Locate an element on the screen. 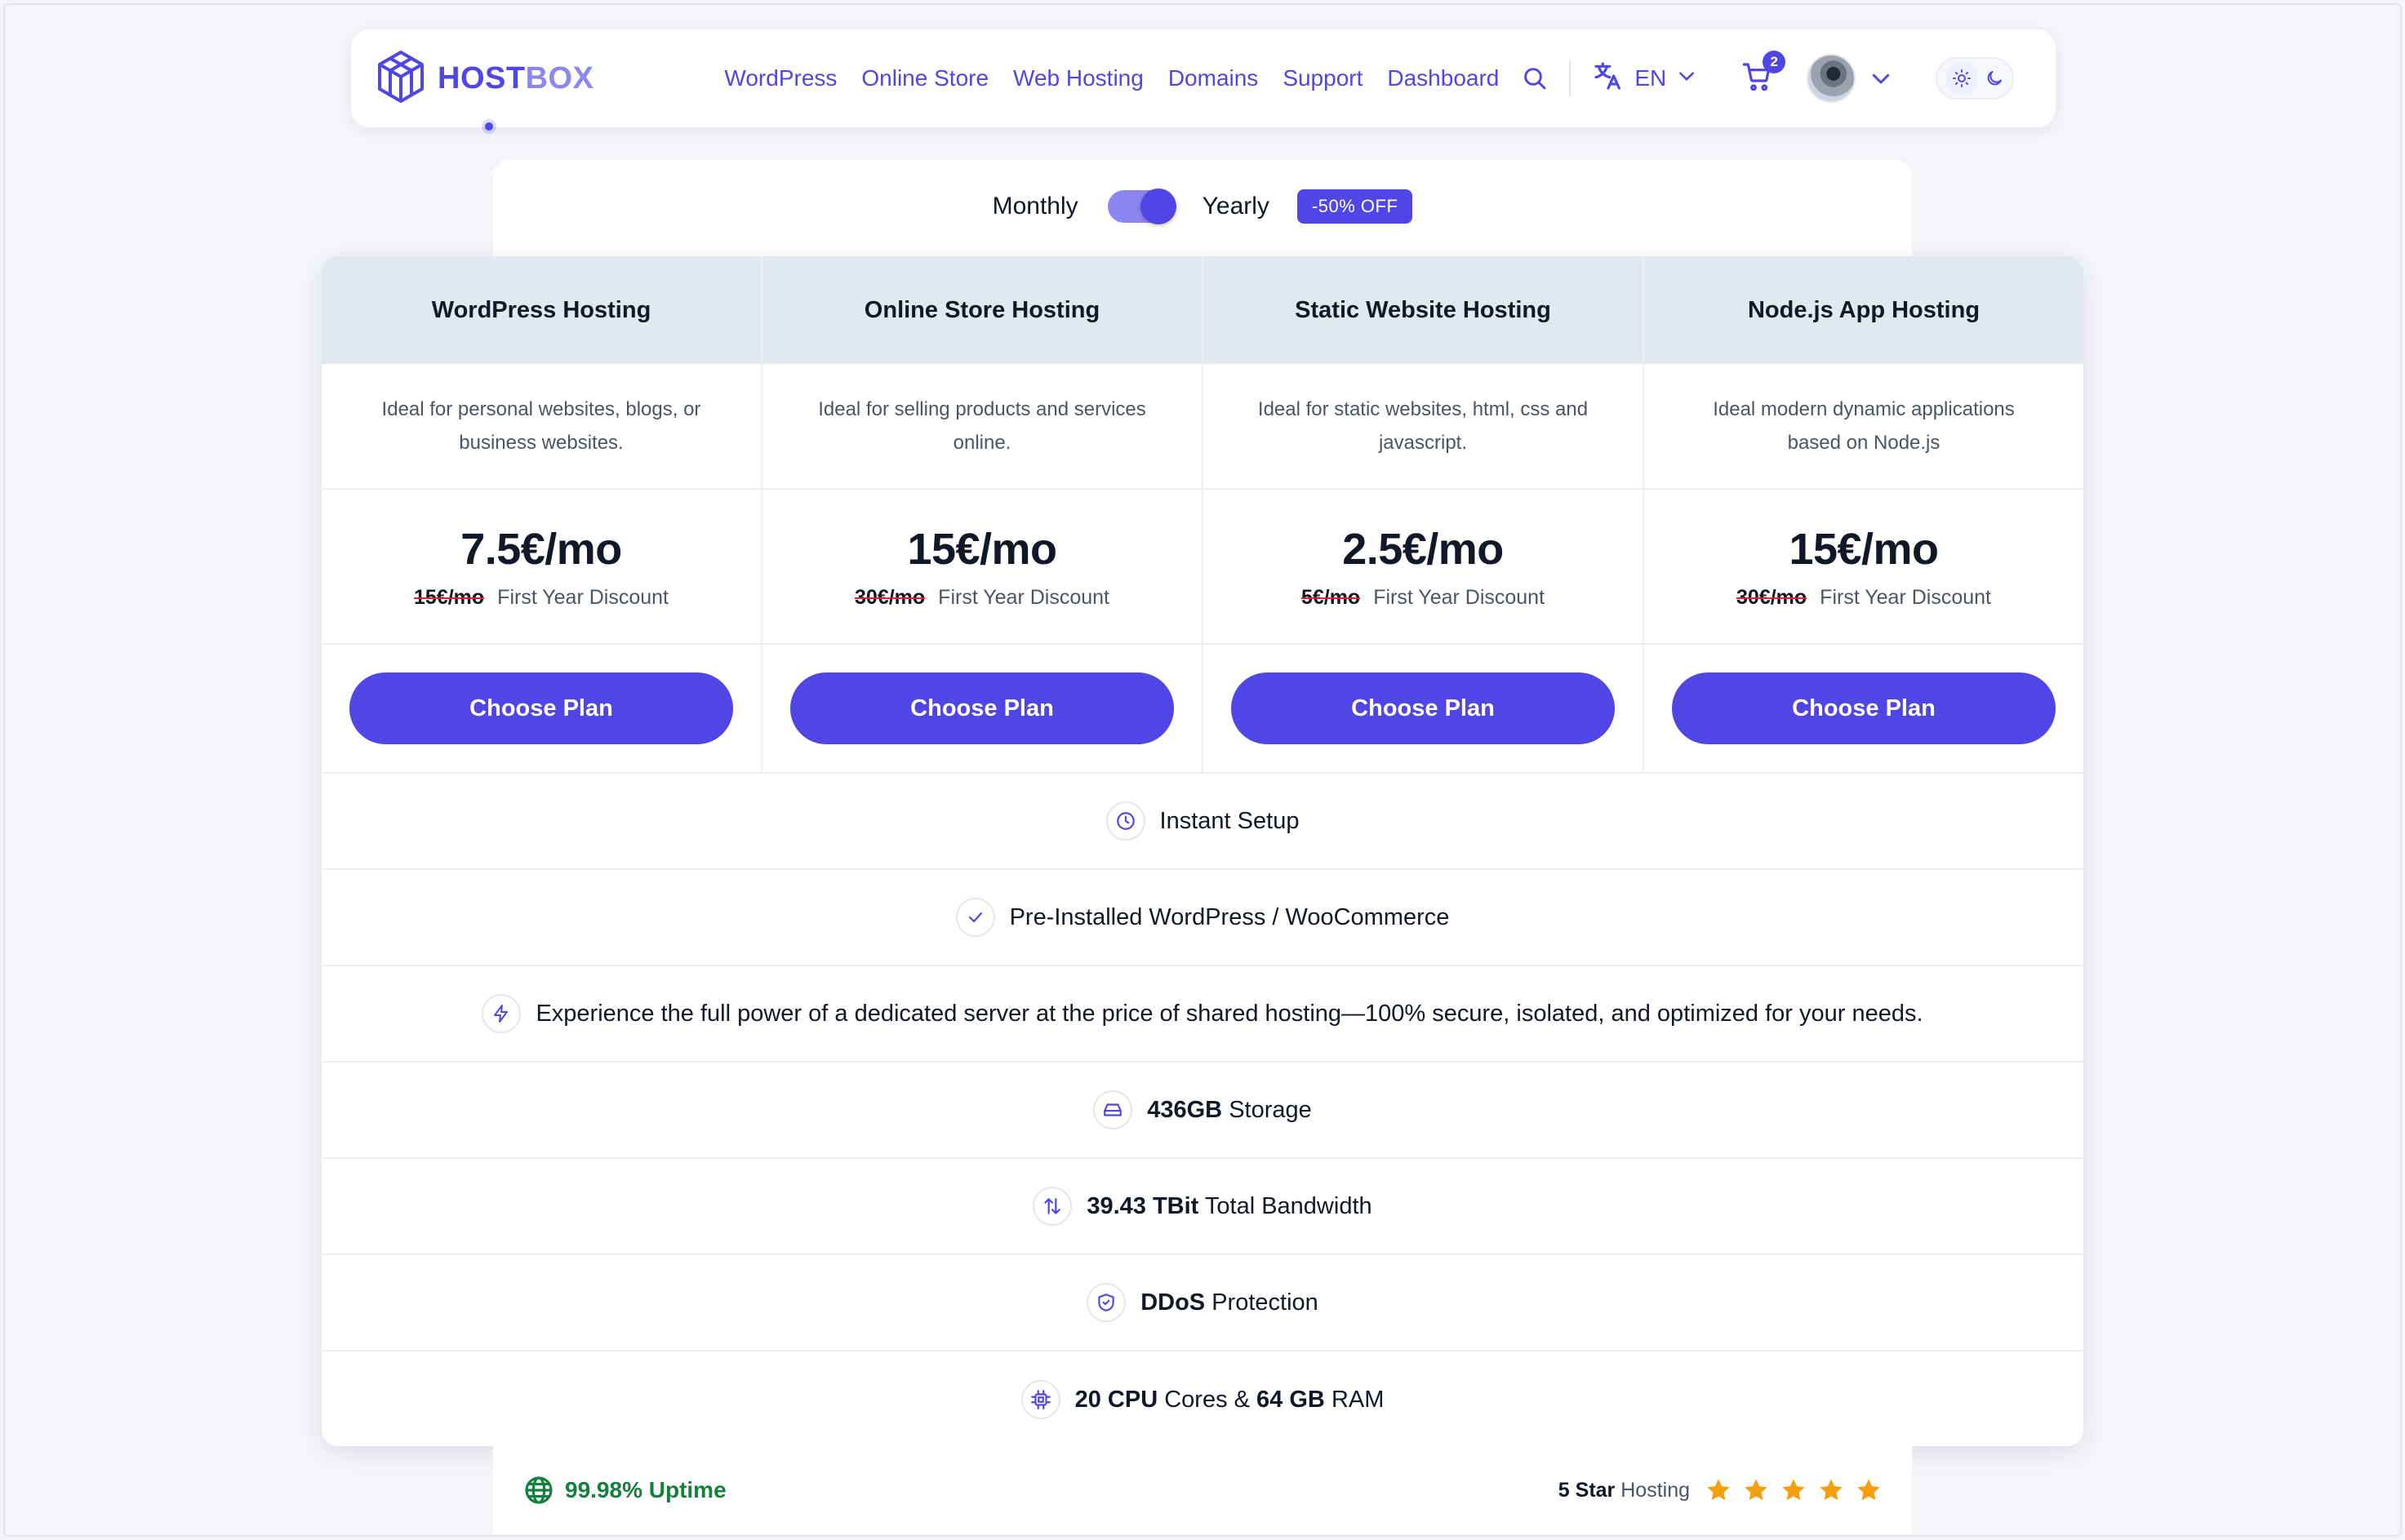  plan-discount-line: 30€/mo First Year Discount is located at coordinates (1863, 598).